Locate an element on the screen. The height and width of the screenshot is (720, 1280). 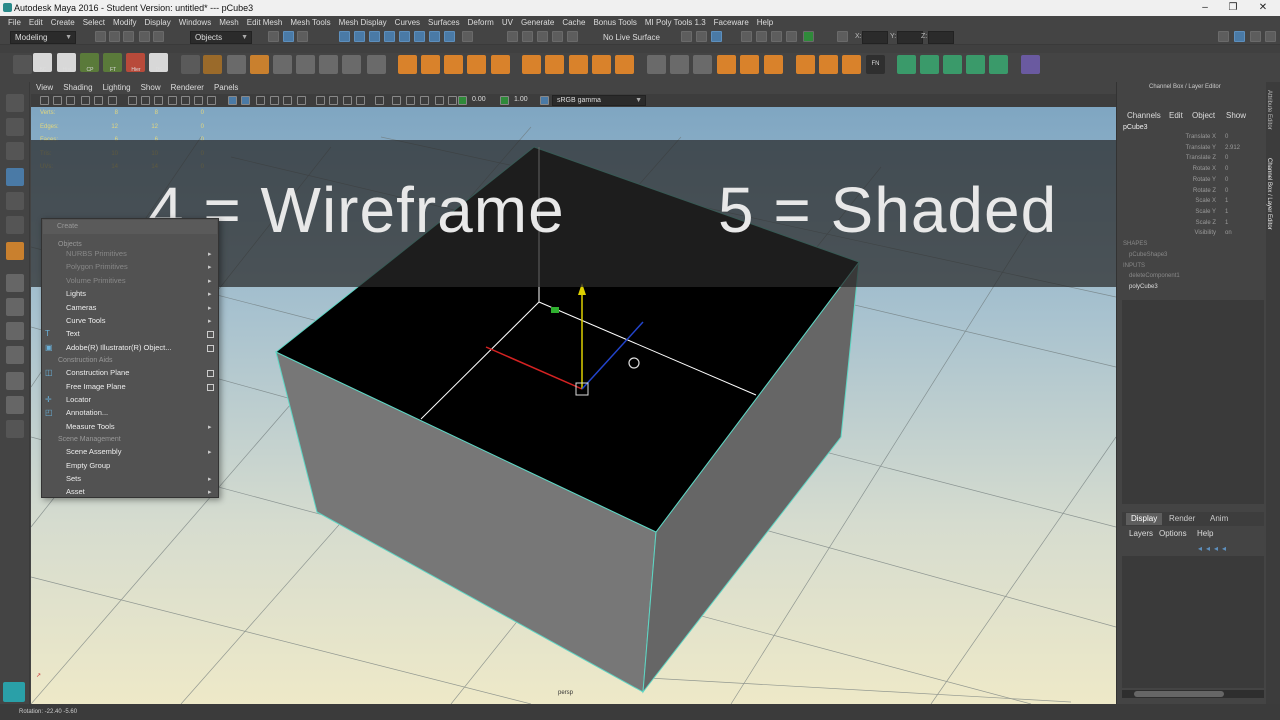
scale-tool-icon is located at coordinates (15, 225).